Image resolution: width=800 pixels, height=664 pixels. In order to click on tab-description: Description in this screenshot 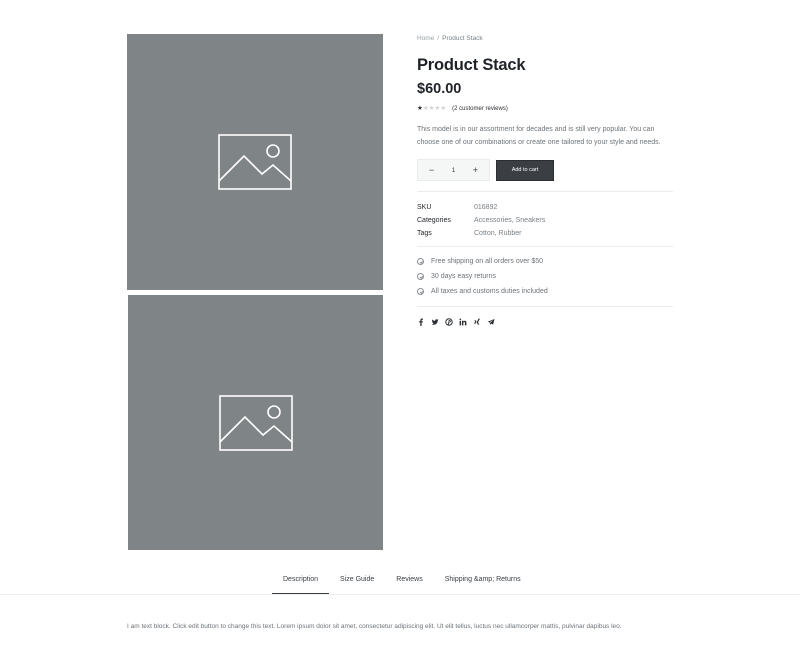, I will do `click(301, 582)`.